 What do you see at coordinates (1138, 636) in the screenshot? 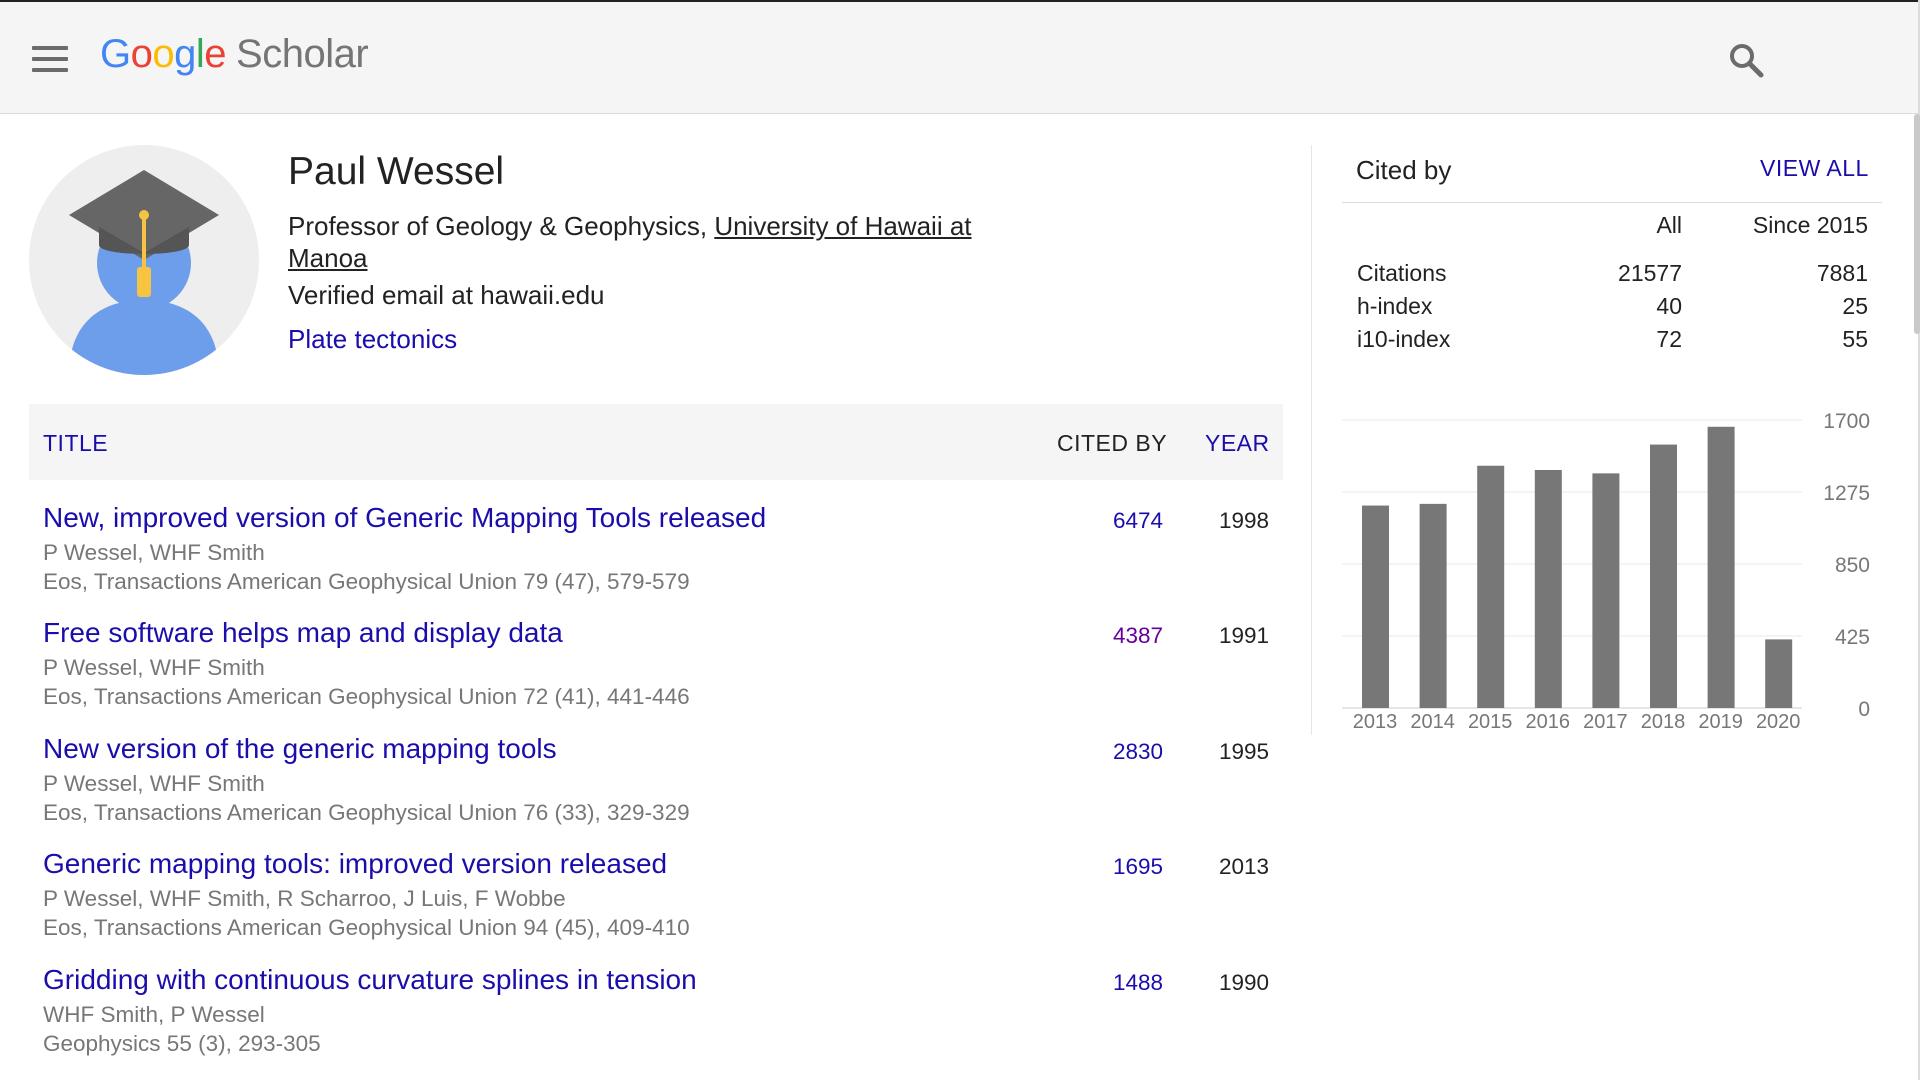
I see `cited-by-count: 4387` at bounding box center [1138, 636].